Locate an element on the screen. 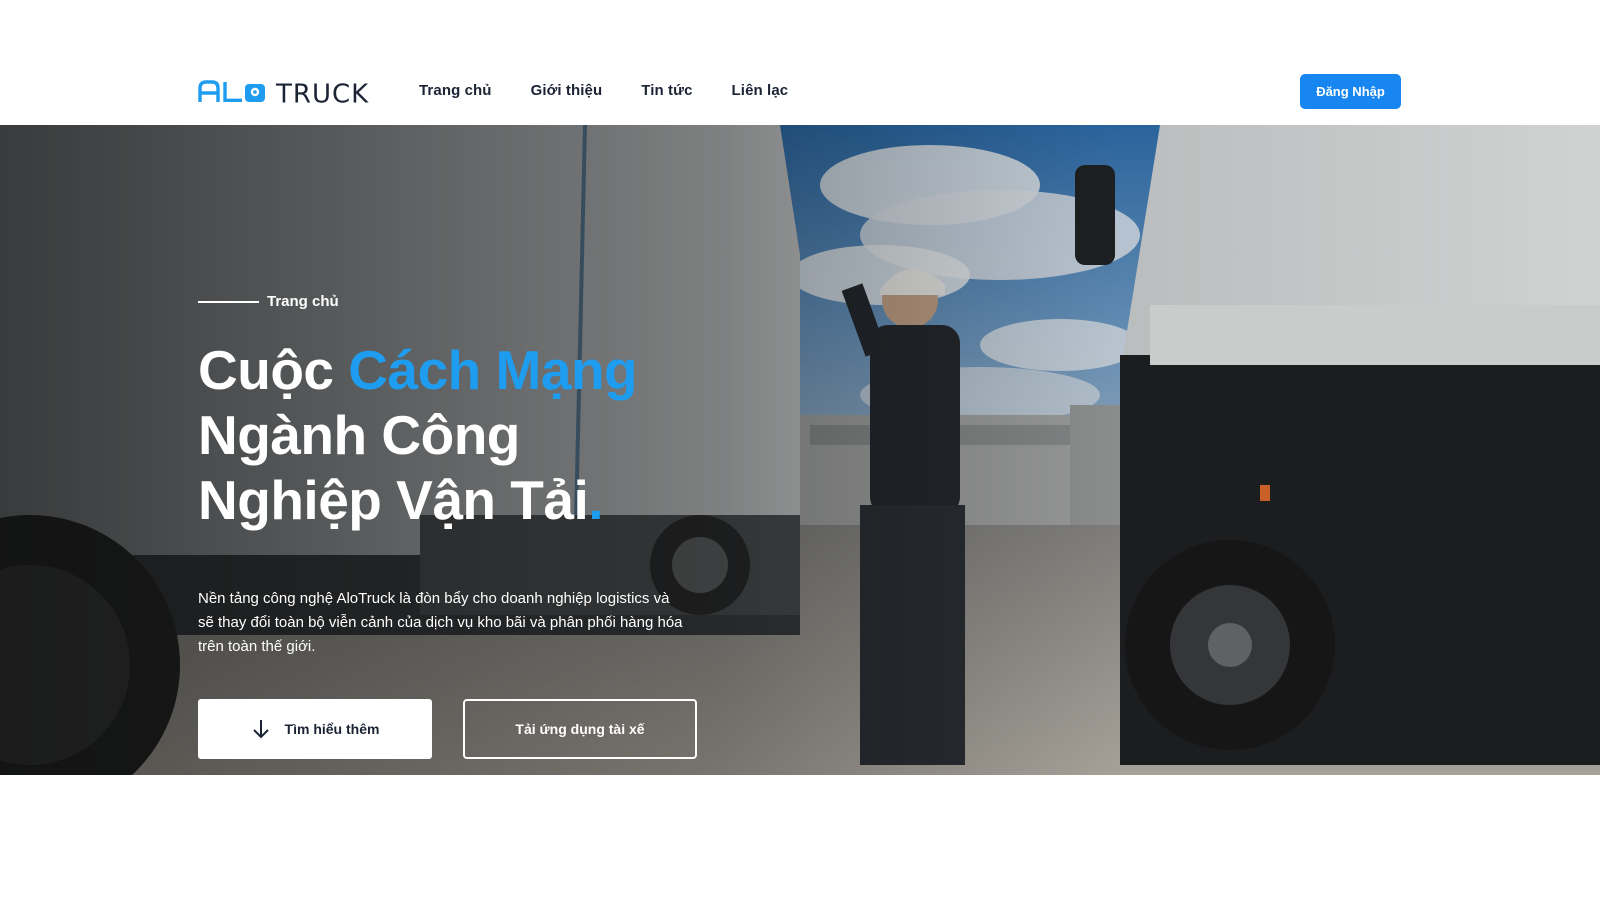 The image size is (1600, 900). arrow-down-icon is located at coordinates (261, 729).